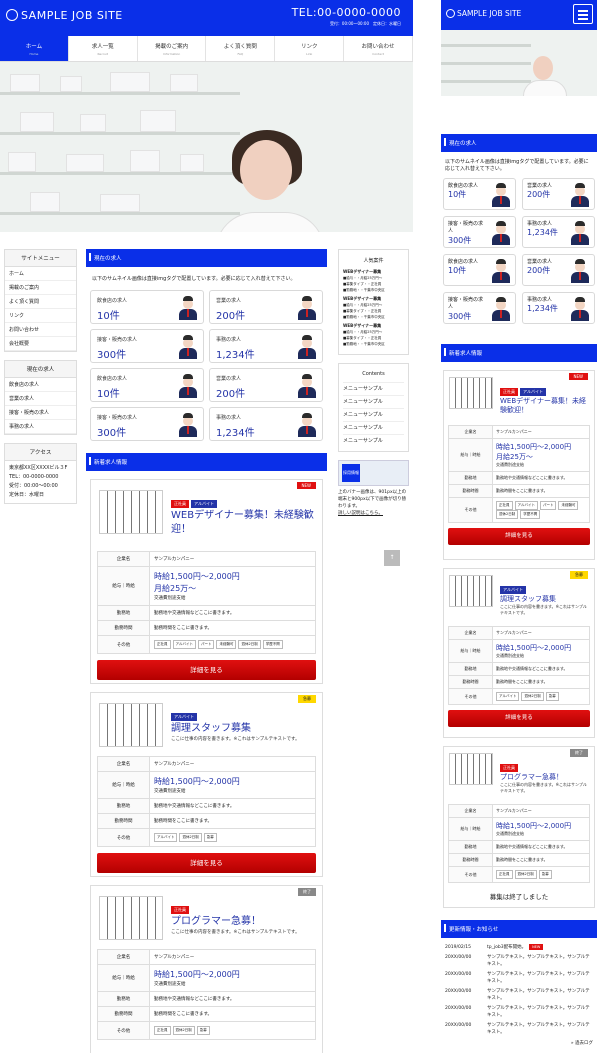  Describe the element at coordinates (172, 48) in the screenshot. I see `nav-information: 掲載のご案内 Information` at that location.